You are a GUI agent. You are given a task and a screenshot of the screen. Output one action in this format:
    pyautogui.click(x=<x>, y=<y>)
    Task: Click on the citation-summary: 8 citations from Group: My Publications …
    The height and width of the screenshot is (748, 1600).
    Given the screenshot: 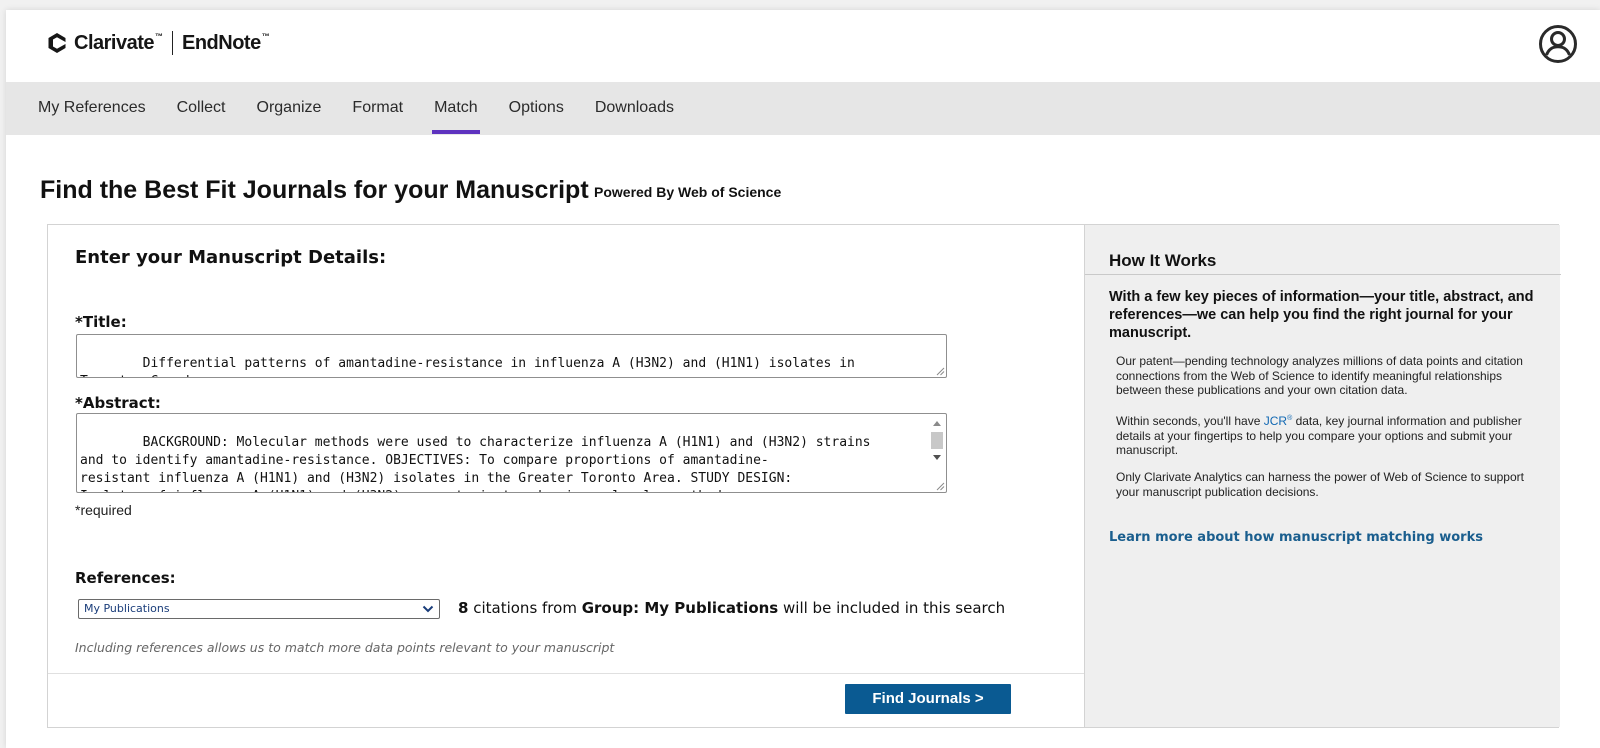 What is the action you would take?
    pyautogui.click(x=731, y=608)
    